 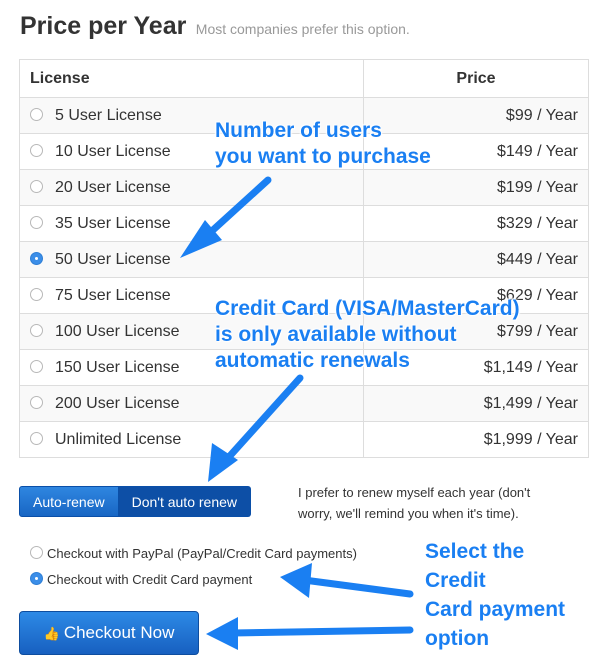 I want to click on page-subtitle: Most companies prefer this option., so click(x=302, y=29).